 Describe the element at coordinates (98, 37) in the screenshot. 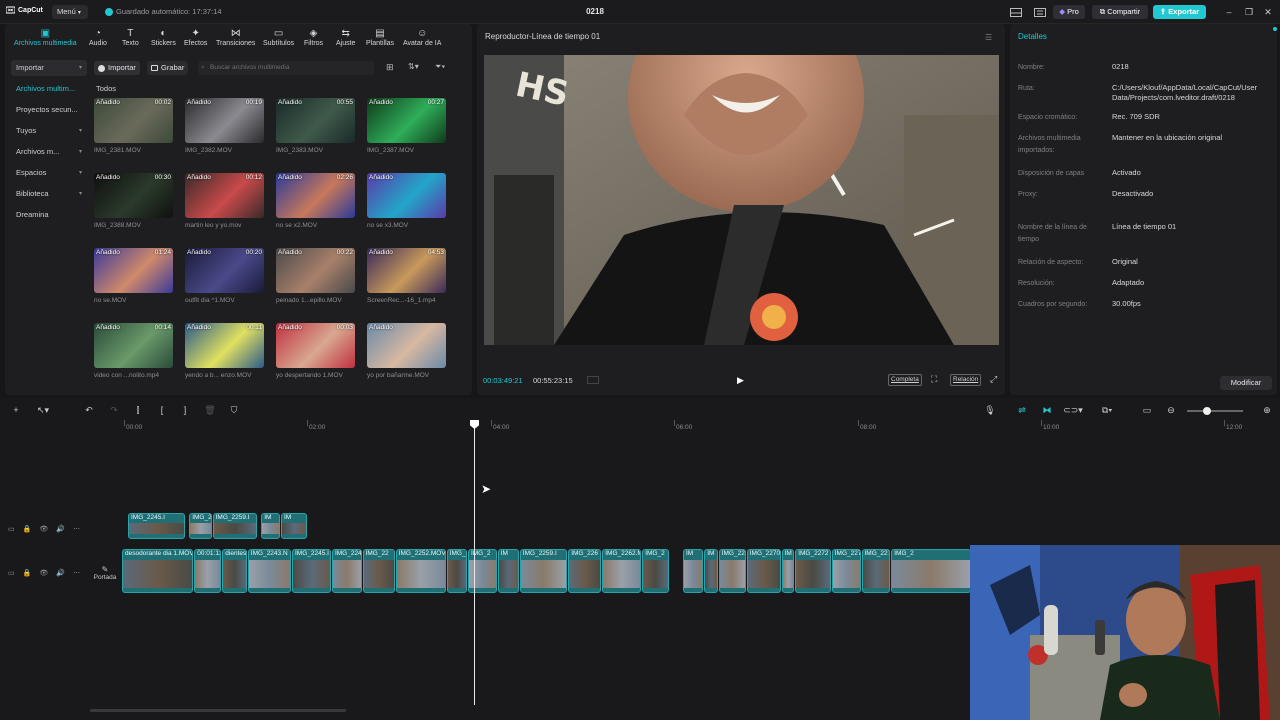

I see `tool-audio: ◔ Audio` at that location.